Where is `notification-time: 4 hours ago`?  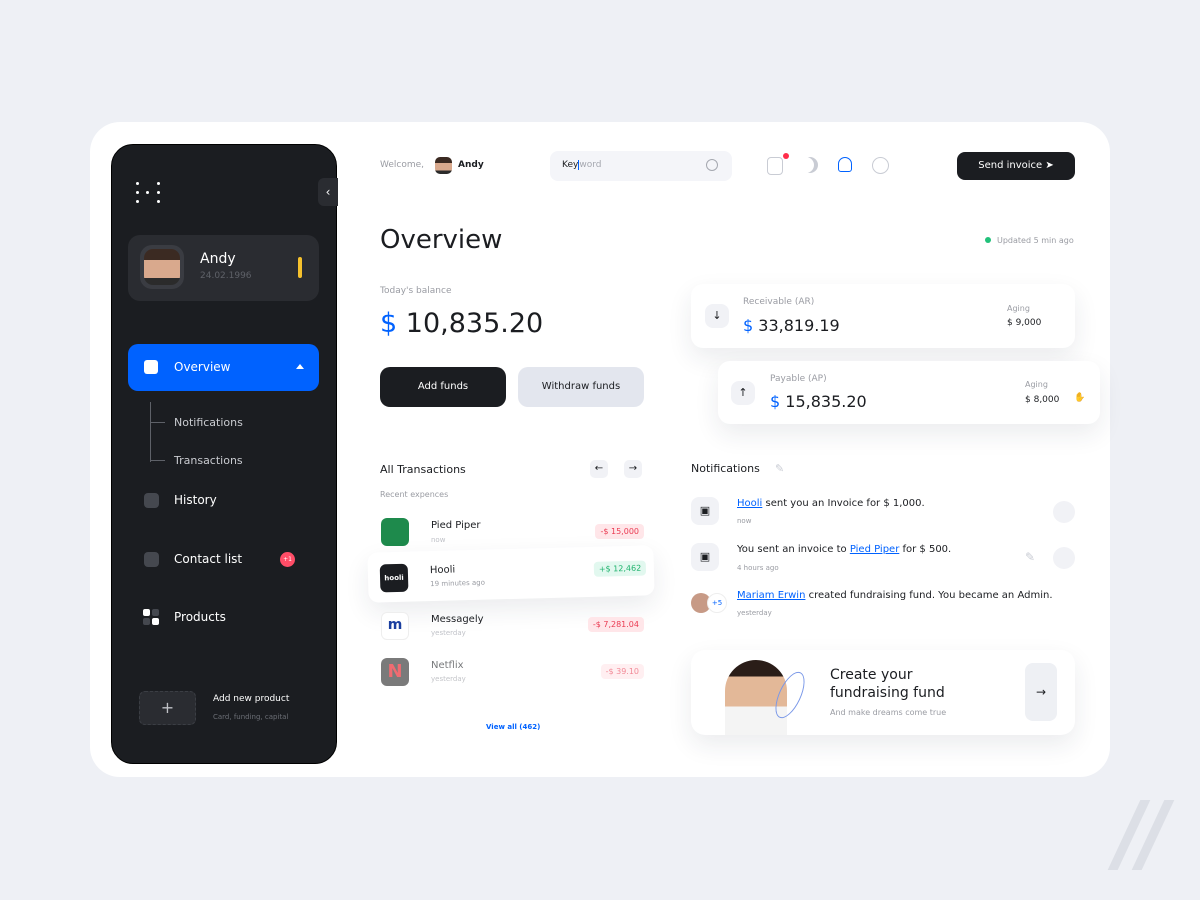 notification-time: 4 hours ago is located at coordinates (758, 568).